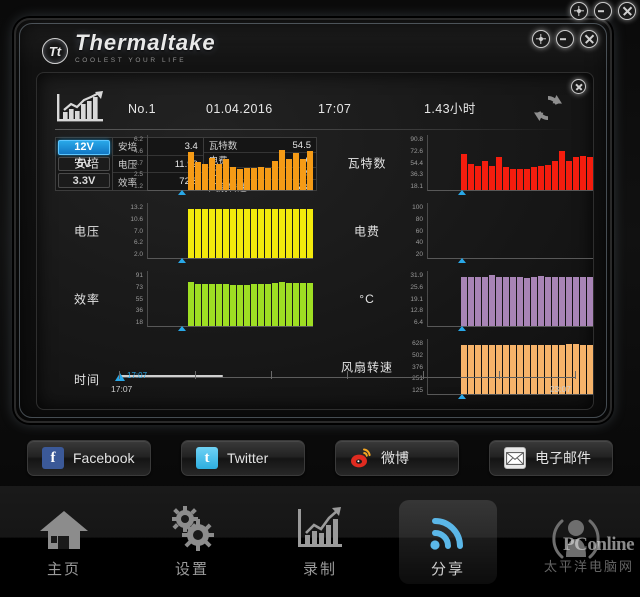  What do you see at coordinates (510, 299) in the screenshot?
I see `chart-plot-temperature` at bounding box center [510, 299].